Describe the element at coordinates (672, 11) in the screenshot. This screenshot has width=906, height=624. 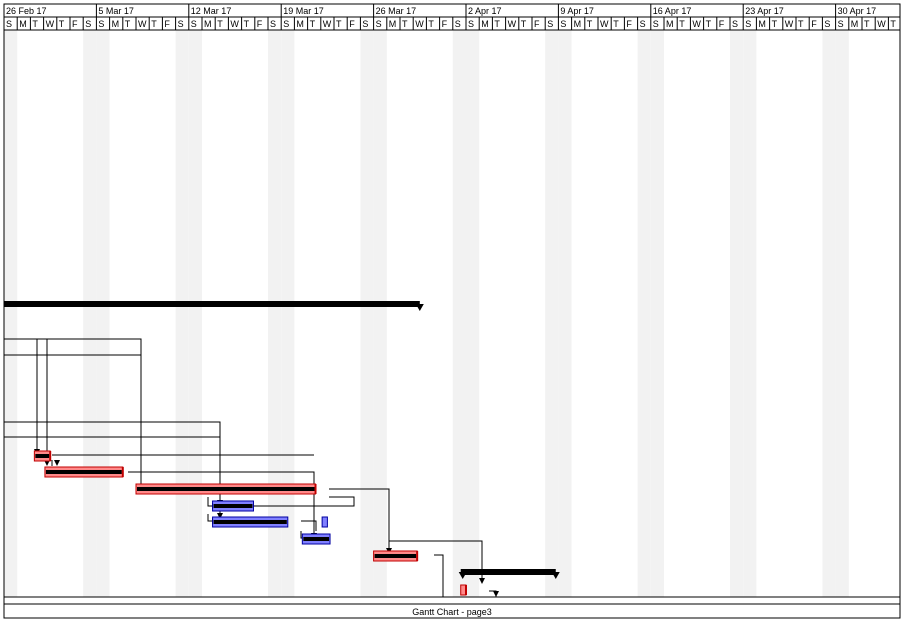
I see `week-label: 16 Apr 17` at that location.